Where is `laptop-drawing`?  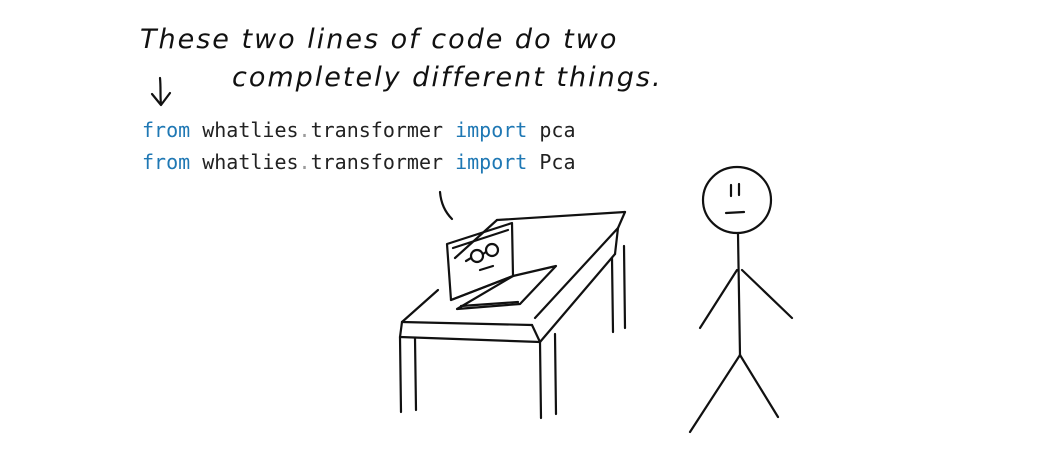
laptop-drawing is located at coordinates (501, 266).